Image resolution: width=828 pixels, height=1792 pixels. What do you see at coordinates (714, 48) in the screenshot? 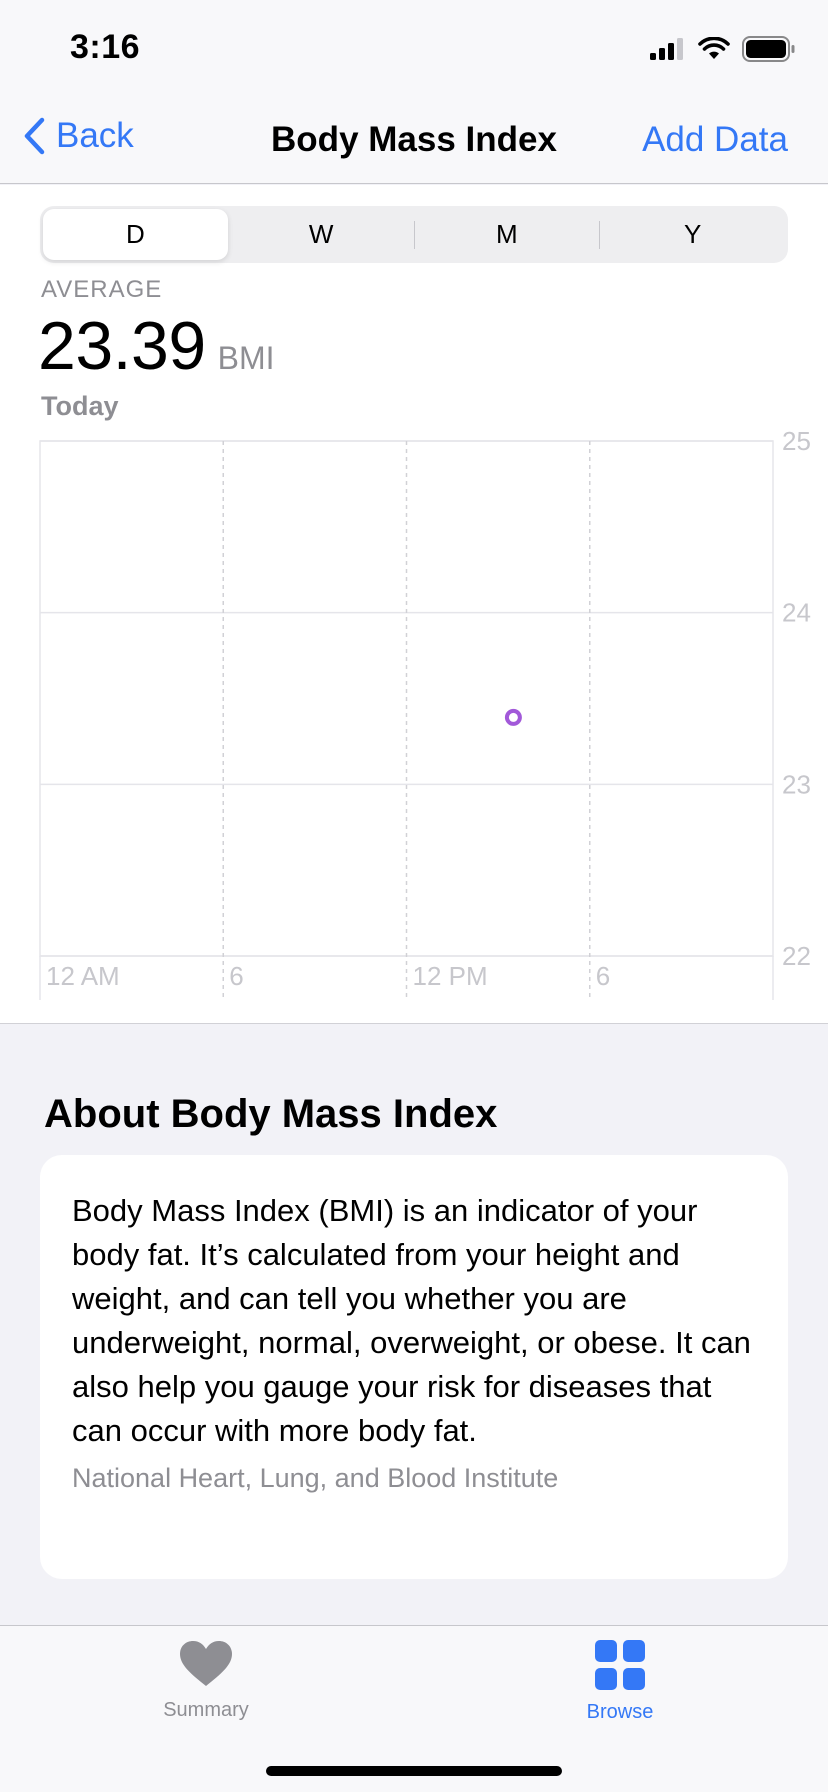
I see `wifi-icon` at bounding box center [714, 48].